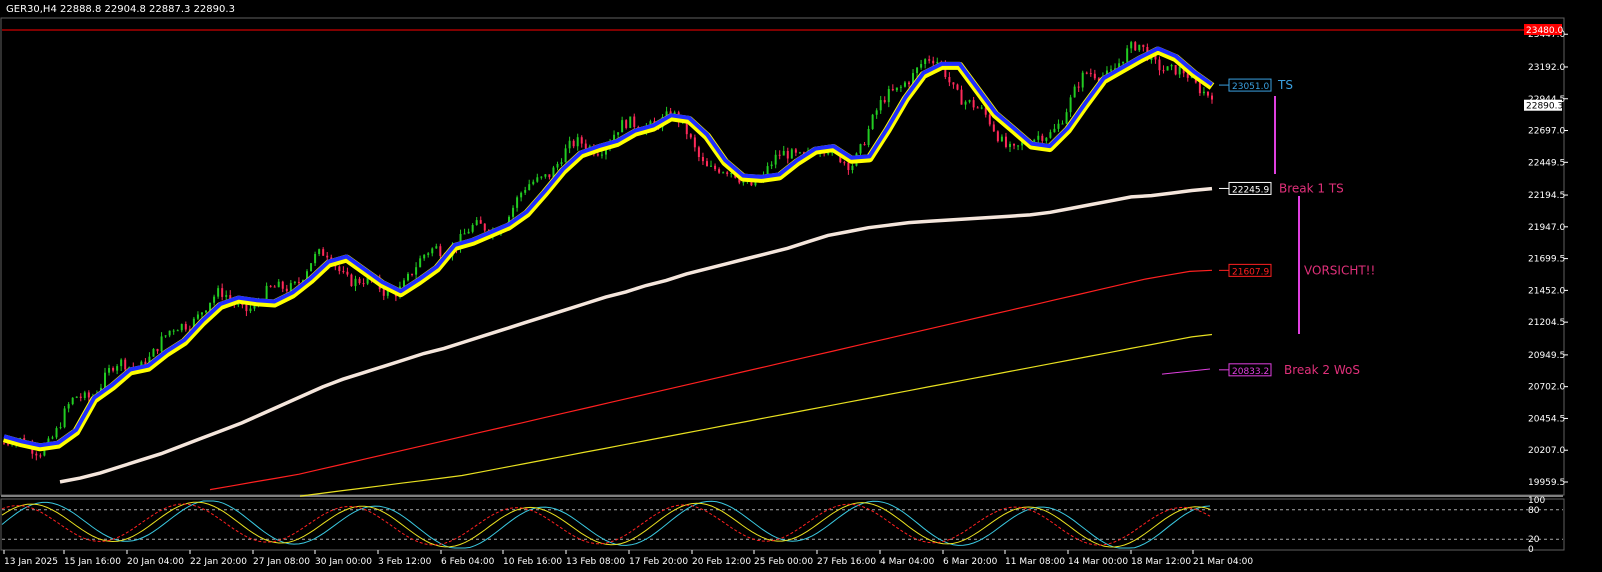 Image resolution: width=1602 pixels, height=572 pixels. I want to click on price-tick-label: 21452.0, so click(1546, 291).